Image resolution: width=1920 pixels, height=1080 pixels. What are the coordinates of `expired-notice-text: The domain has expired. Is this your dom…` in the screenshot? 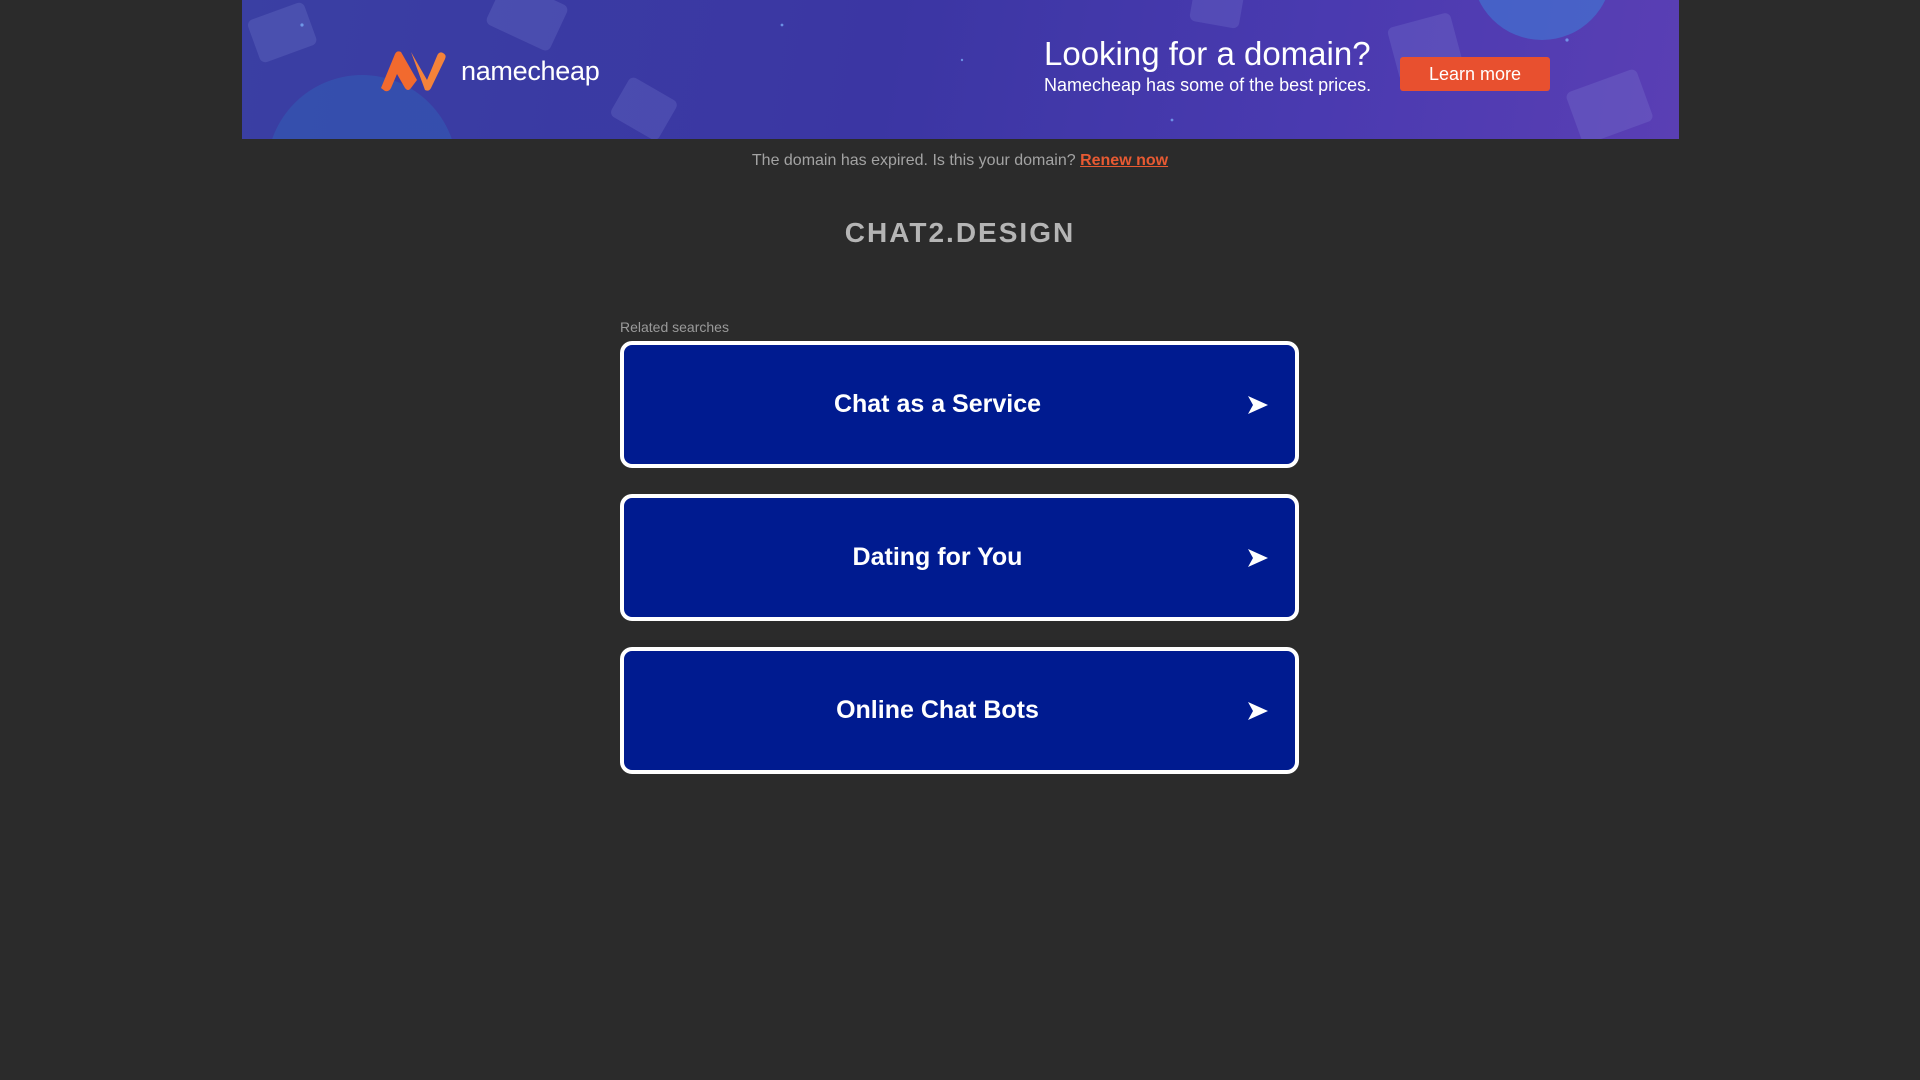 It's located at (913, 160).